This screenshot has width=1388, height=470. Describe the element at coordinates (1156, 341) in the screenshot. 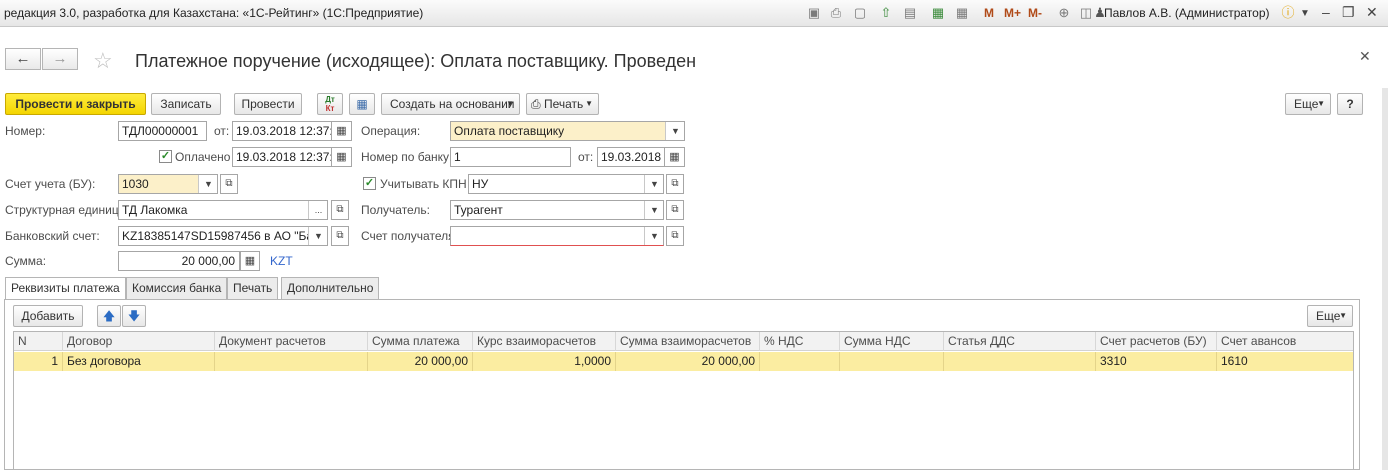

I see `column-header: Счет расчетов (БУ)` at that location.